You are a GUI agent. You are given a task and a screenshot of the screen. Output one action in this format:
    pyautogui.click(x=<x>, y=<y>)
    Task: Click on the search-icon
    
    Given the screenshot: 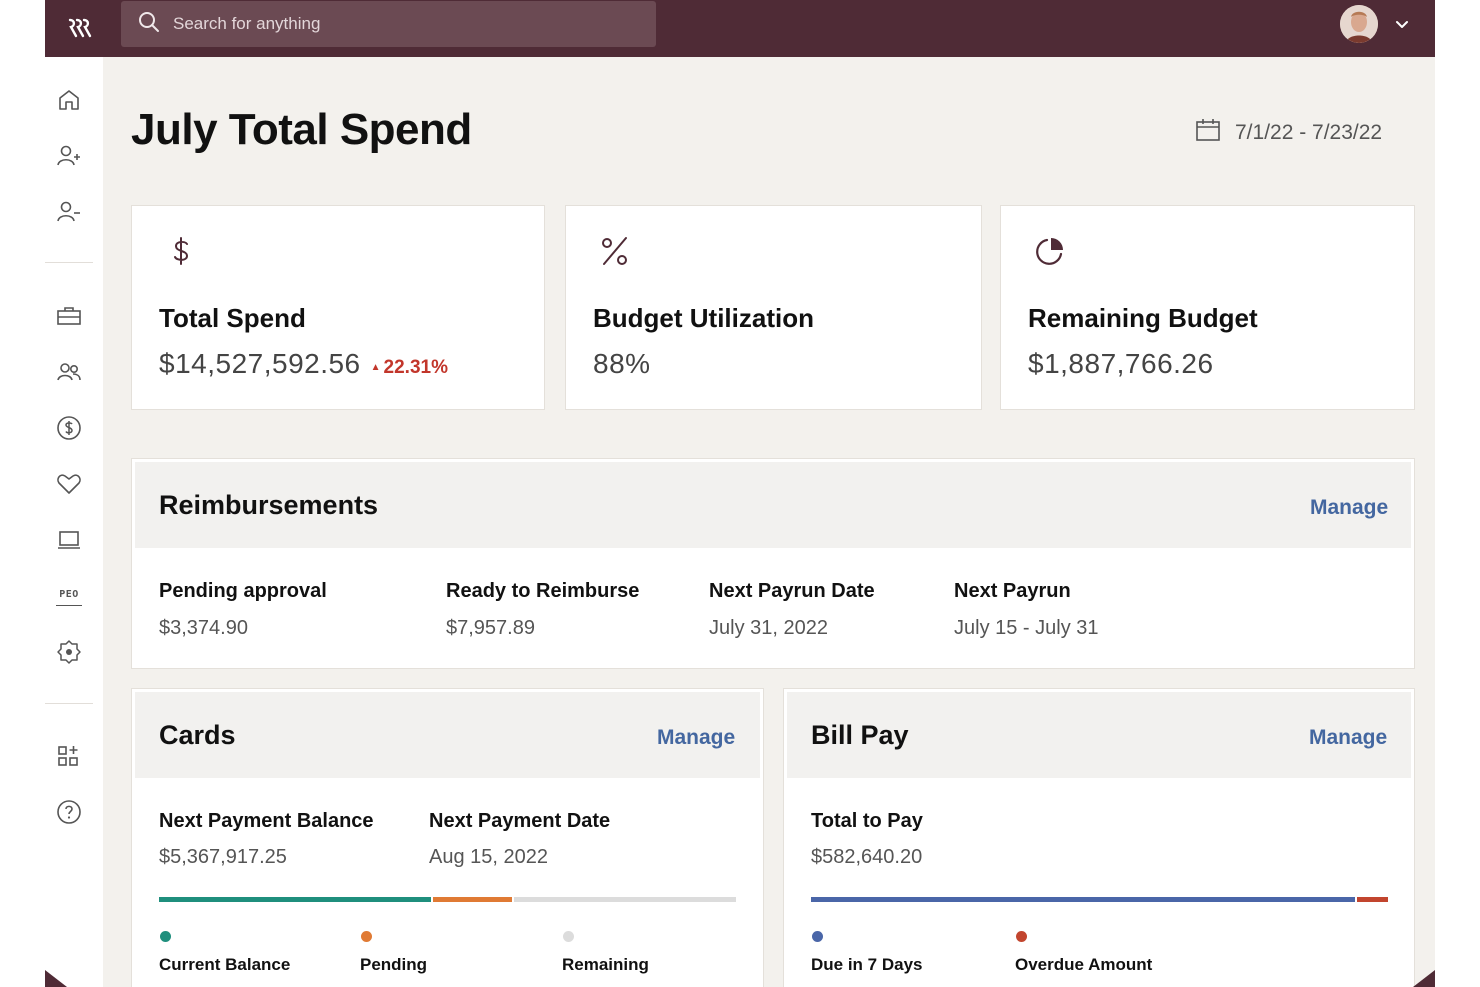 What is the action you would take?
    pyautogui.click(x=149, y=24)
    